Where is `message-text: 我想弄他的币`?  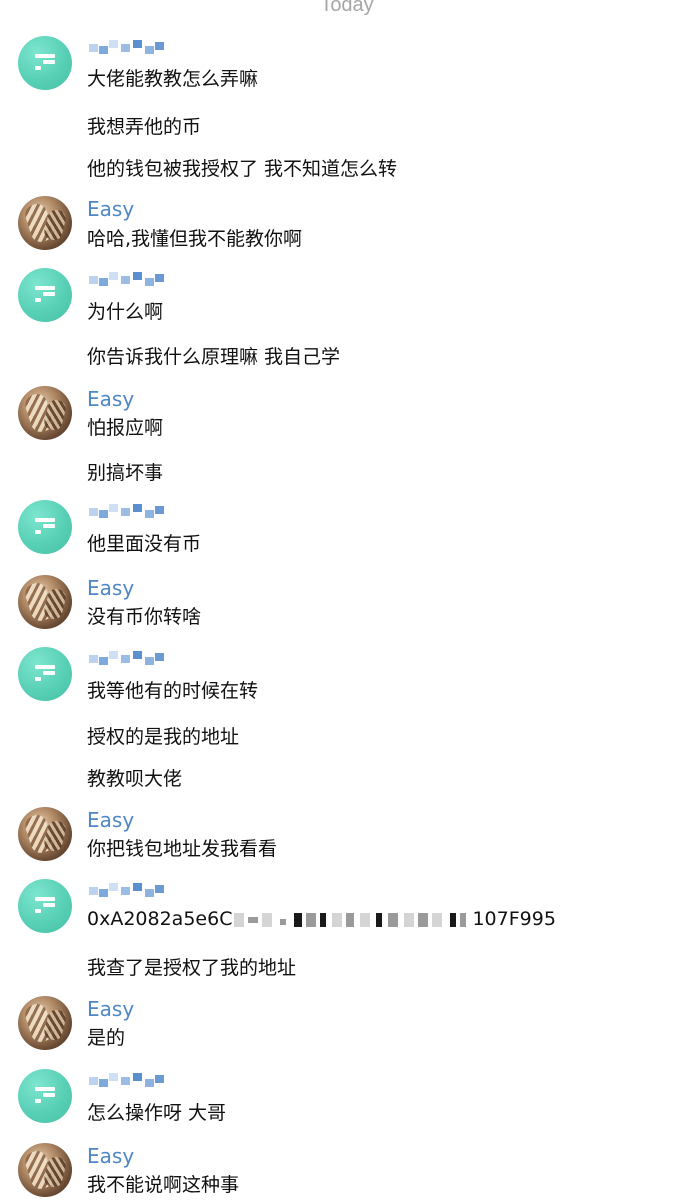 message-text: 我想弄他的币 is located at coordinates (144, 125).